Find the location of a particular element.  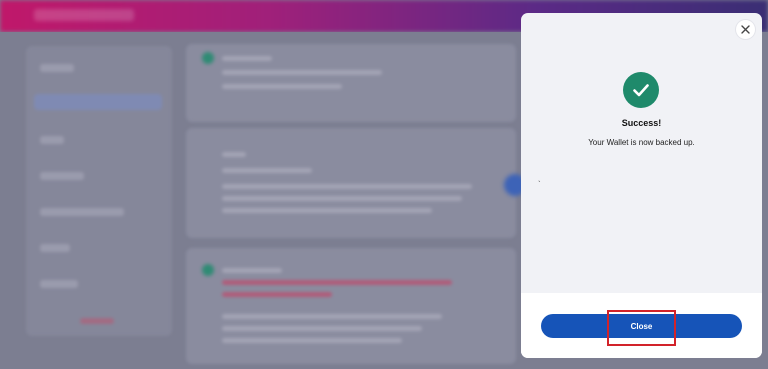

modal-title: Success! is located at coordinates (641, 123).